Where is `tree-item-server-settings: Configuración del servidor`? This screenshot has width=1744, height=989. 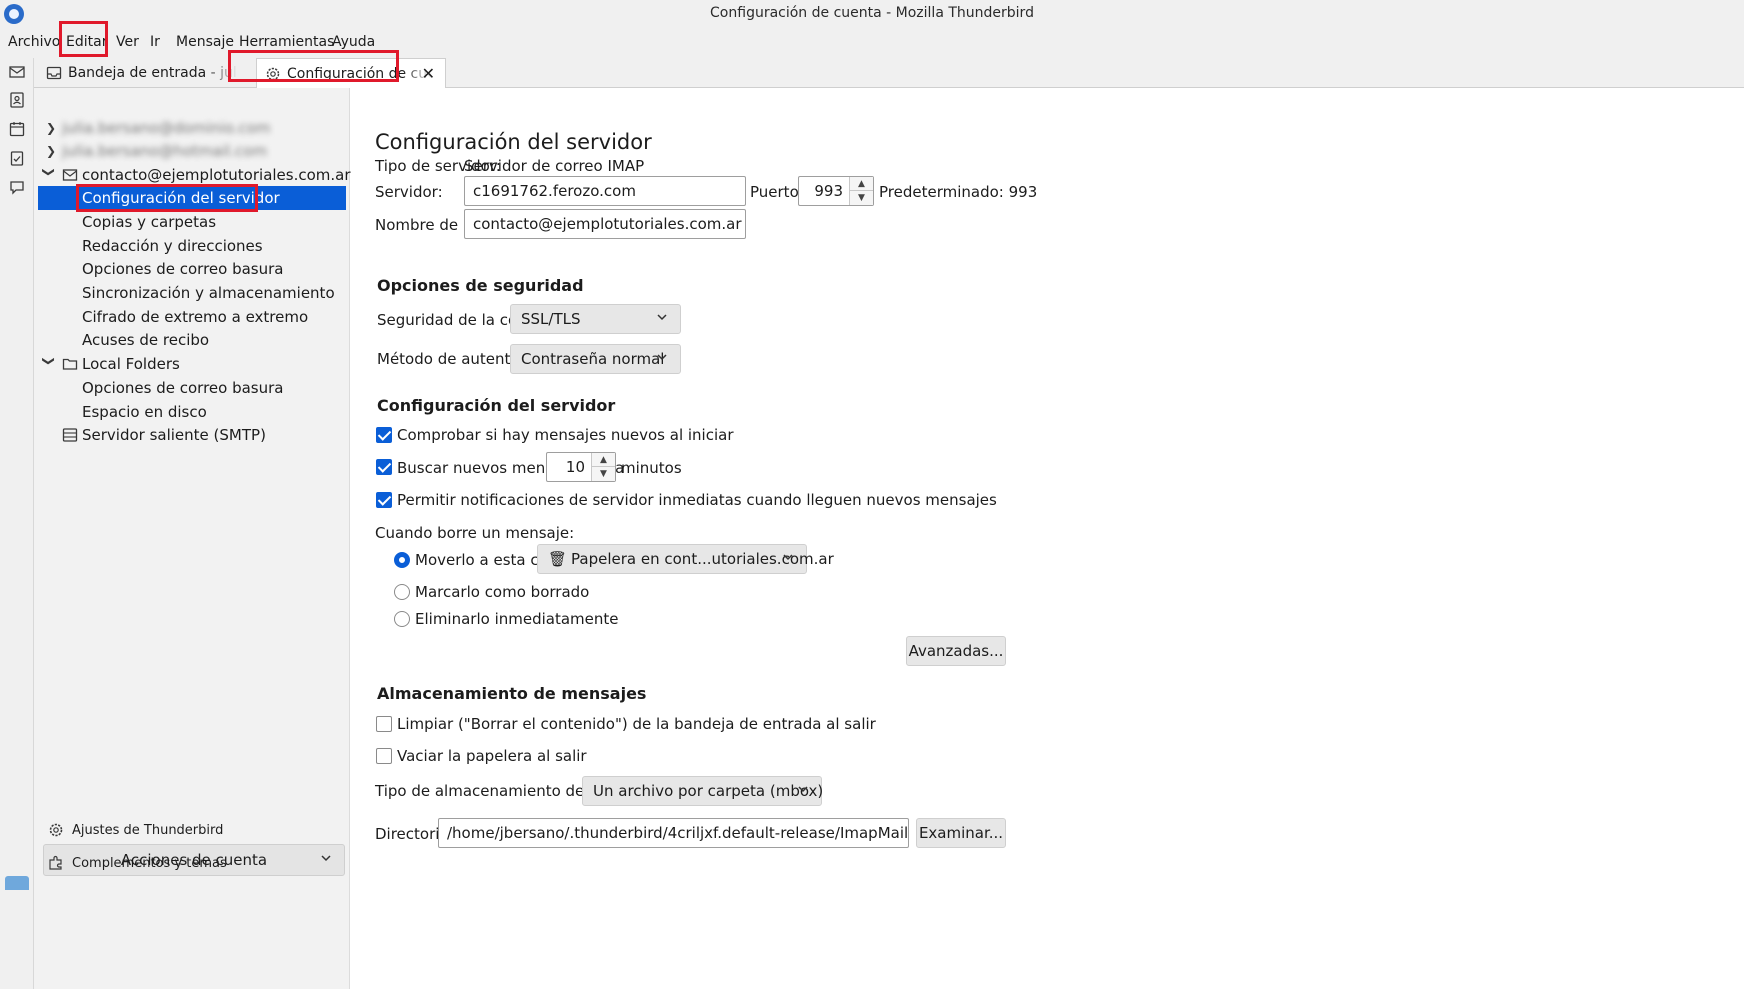 tree-item-server-settings: Configuración del servidor is located at coordinates (192, 198).